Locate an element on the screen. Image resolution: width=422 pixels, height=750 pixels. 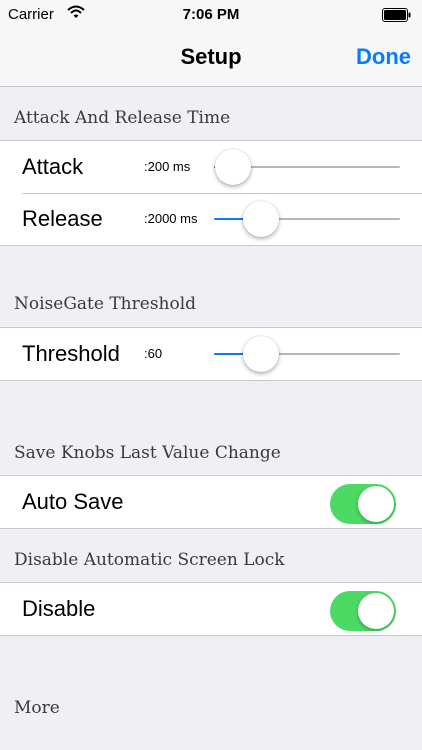
section-header-noisegate: NoiseGate Threshold is located at coordinates (105, 304).